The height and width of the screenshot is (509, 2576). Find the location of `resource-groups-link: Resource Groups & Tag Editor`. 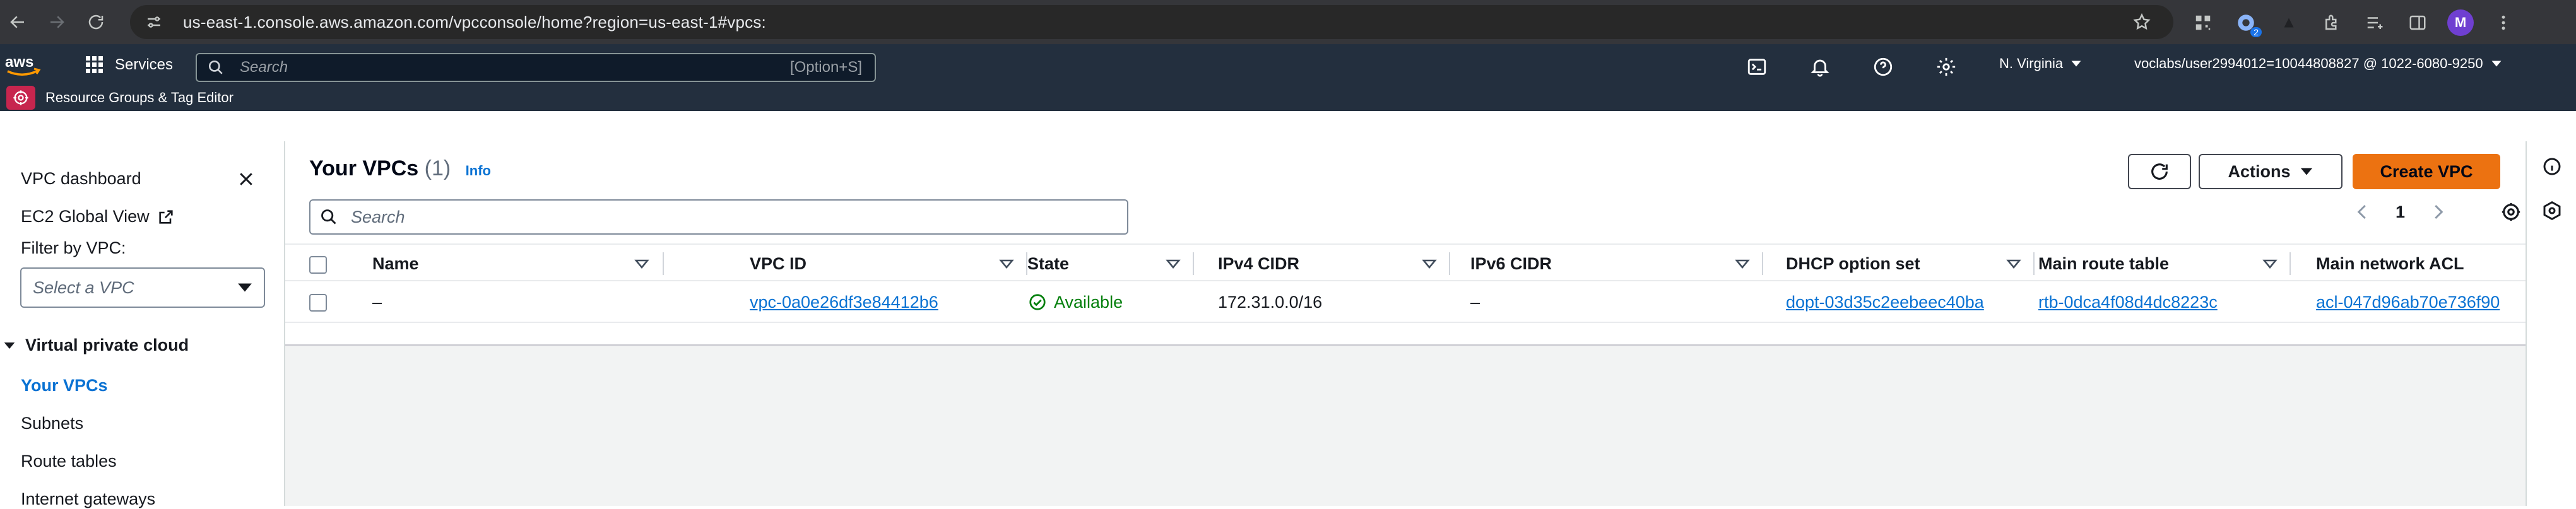

resource-groups-link: Resource Groups & Tag Editor is located at coordinates (139, 98).